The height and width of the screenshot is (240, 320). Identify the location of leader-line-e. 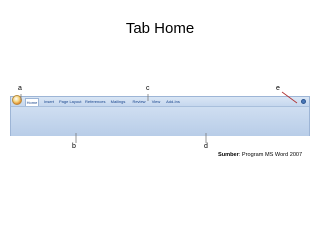
(289, 97).